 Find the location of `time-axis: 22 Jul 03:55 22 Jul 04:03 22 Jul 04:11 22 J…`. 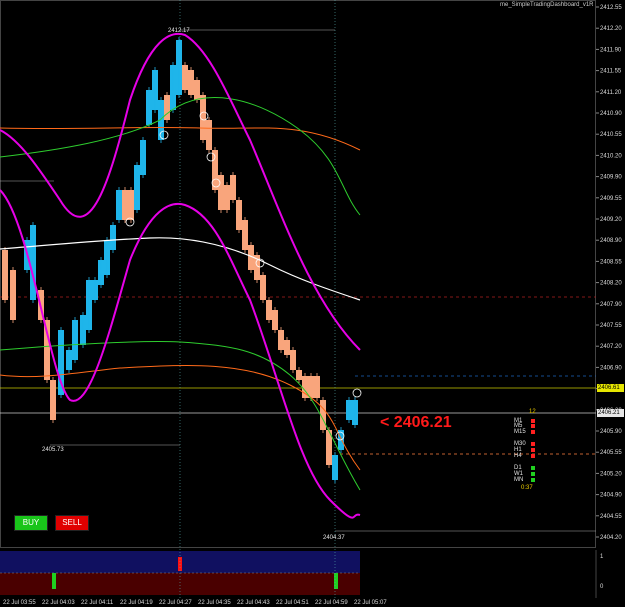

time-axis: 22 Jul 03:55 22 Jul 04:03 22 Jul 04:11 22 J… is located at coordinates (195, 603).